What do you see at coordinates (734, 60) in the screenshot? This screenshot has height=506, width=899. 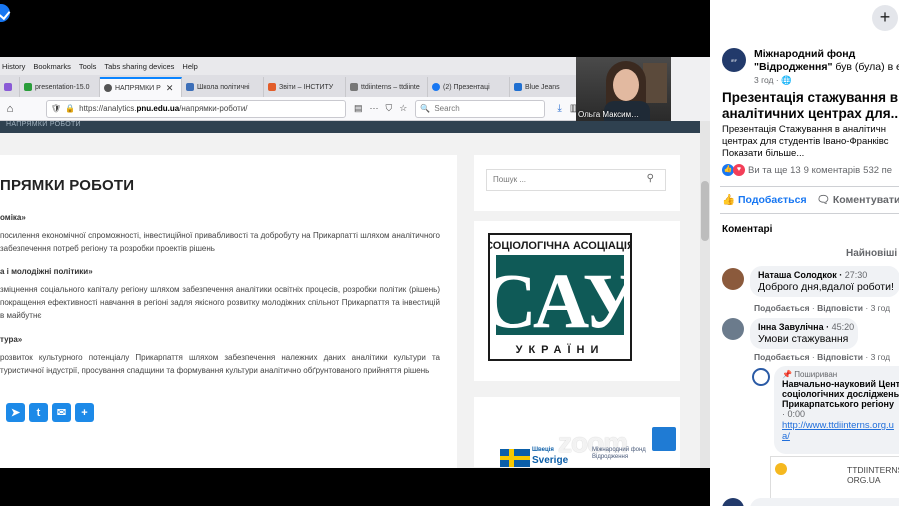 I see `page-avatar: ІRF` at bounding box center [734, 60].